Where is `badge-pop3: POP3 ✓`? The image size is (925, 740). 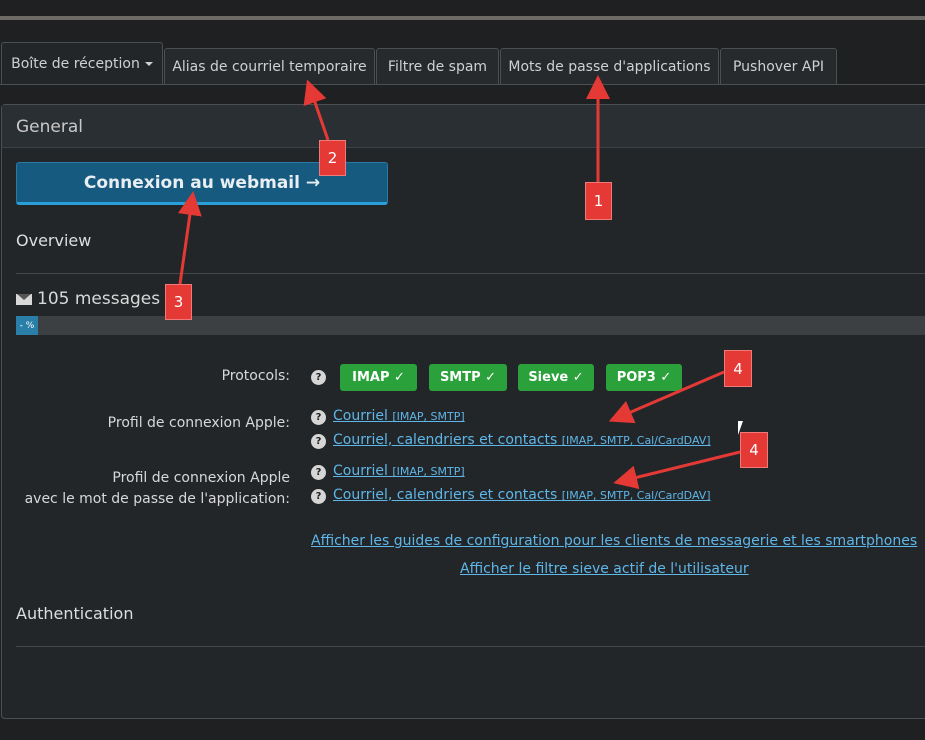
badge-pop3: POP3 ✓ is located at coordinates (644, 377).